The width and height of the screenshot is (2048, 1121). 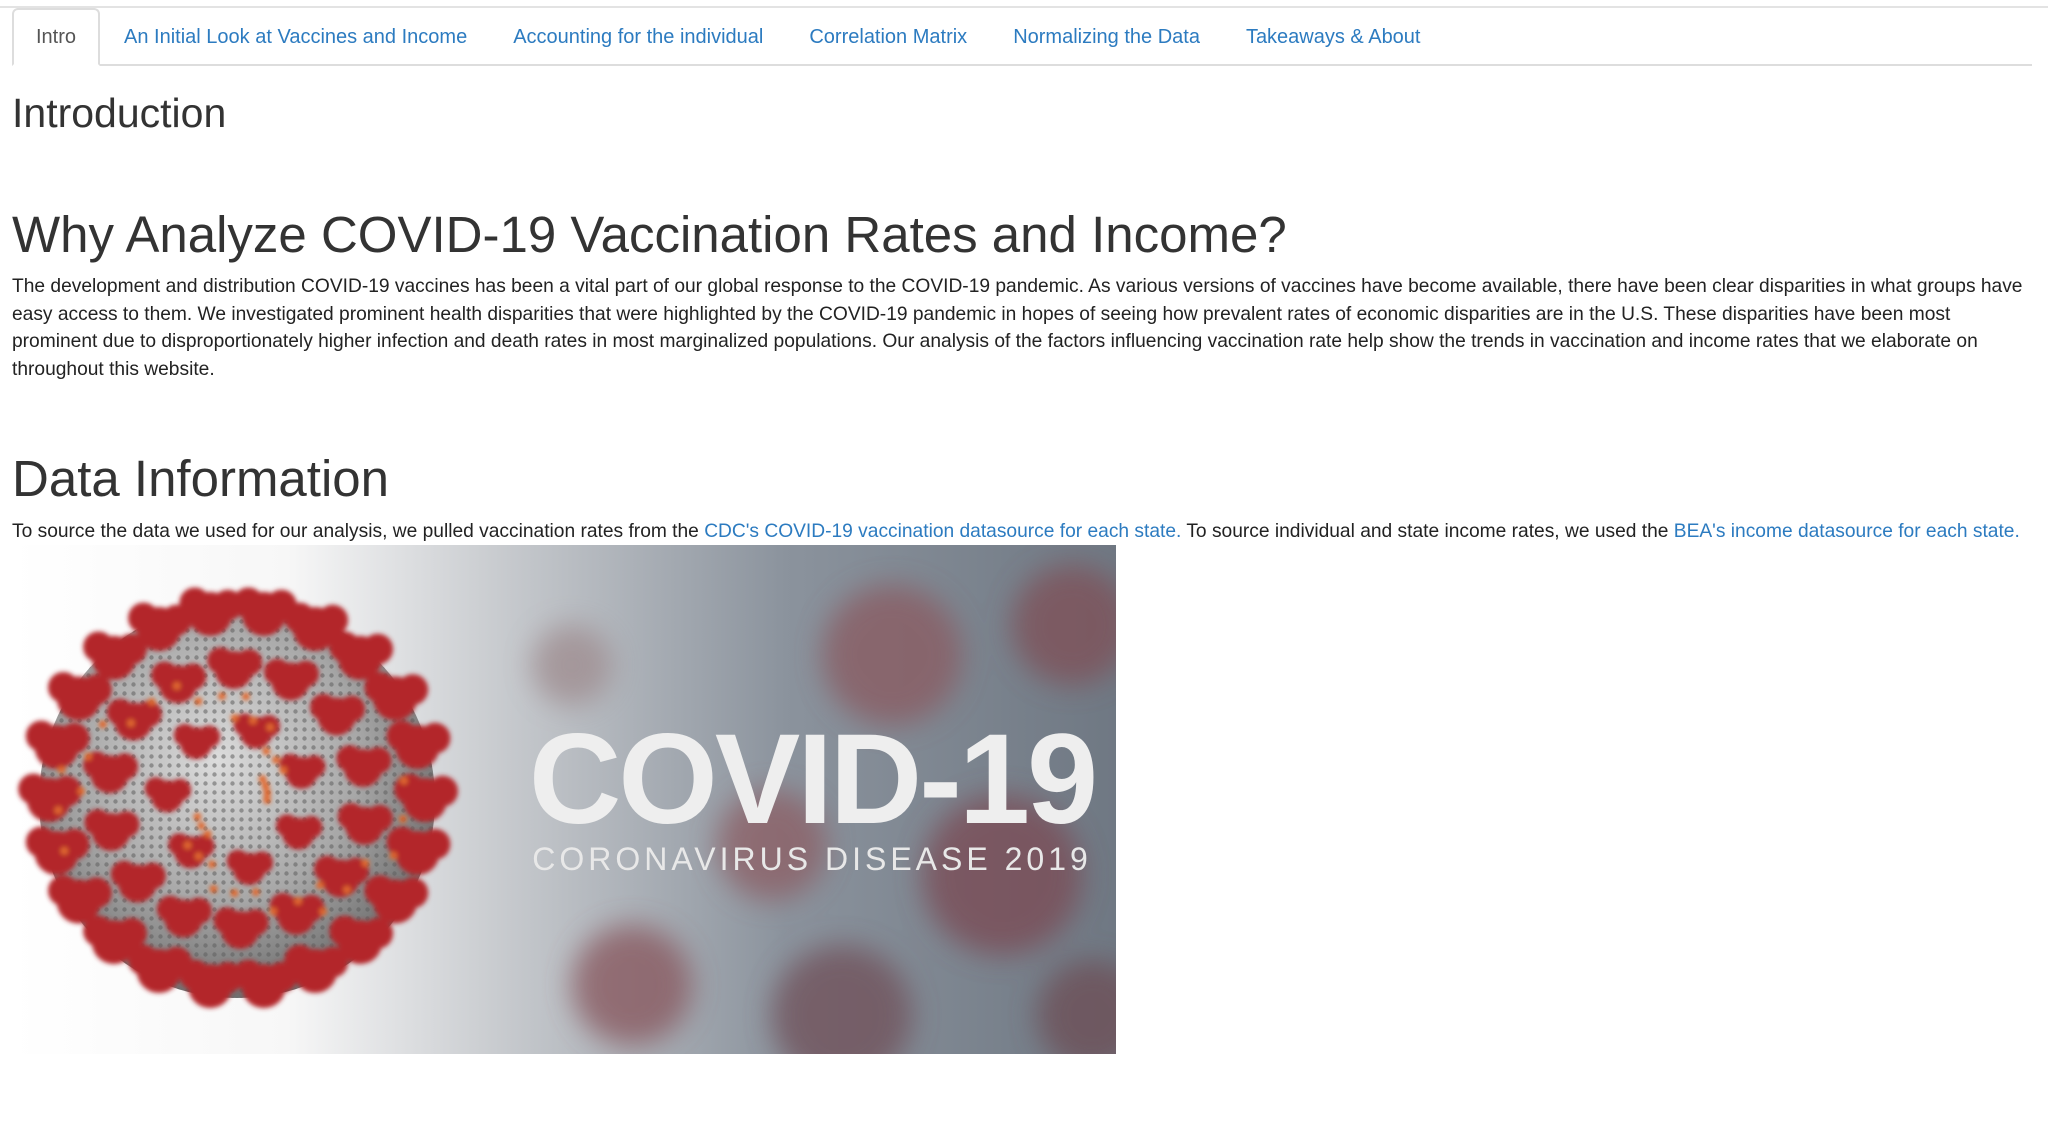 I want to click on tab-takeaways-about: Takeaways & About, so click(x=1333, y=37).